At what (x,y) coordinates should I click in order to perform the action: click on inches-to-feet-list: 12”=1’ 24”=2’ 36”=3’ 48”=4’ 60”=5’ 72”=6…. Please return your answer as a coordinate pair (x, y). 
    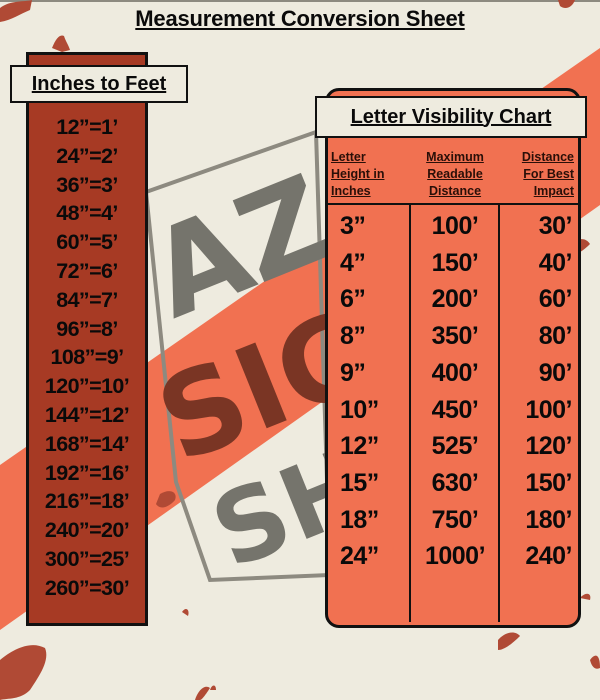
    Looking at the image, I should click on (87, 358).